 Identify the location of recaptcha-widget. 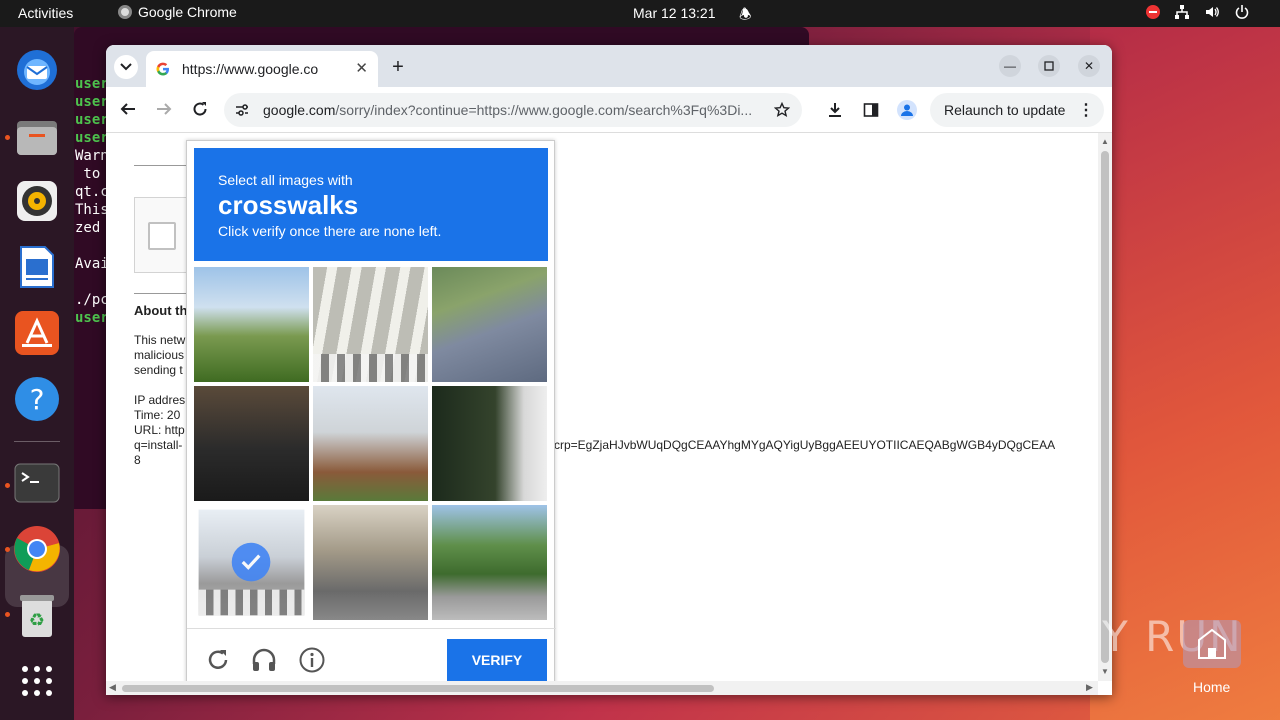
(161, 235).